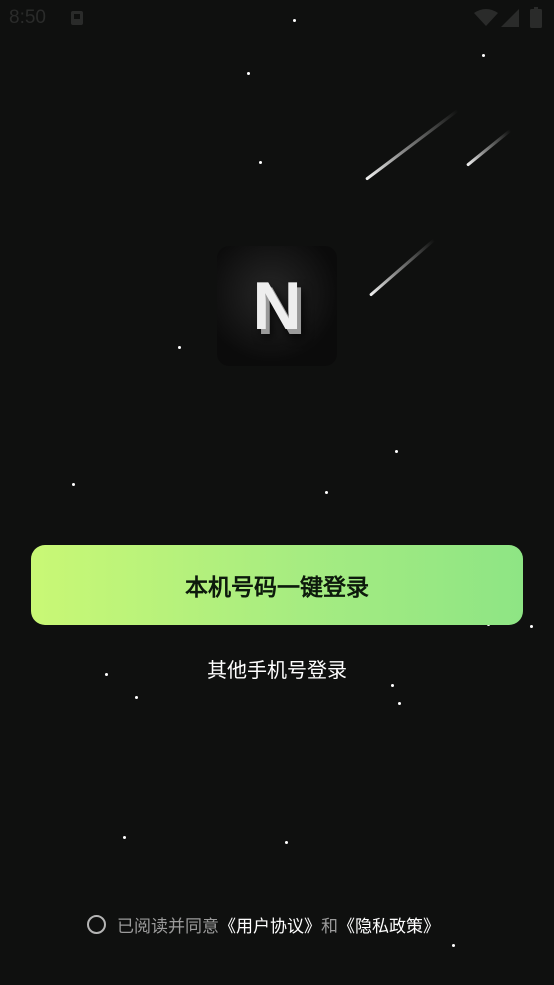 This screenshot has width=554, height=985. Describe the element at coordinates (168, 926) in the screenshot. I see `agreement-prefix: 已阅读并同意` at that location.